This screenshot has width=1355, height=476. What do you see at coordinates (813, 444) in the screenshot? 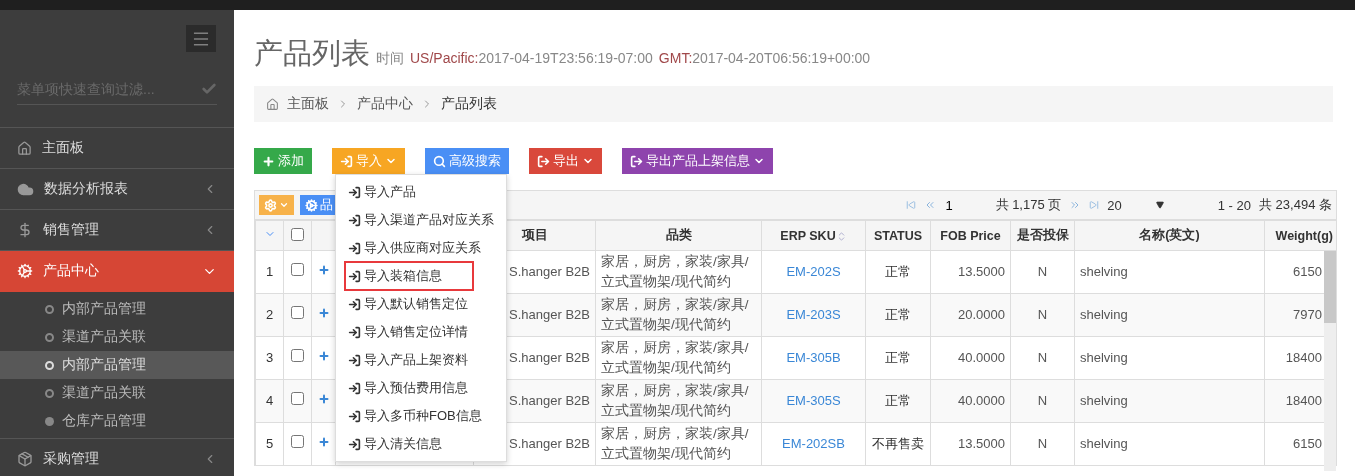
I see `table-cell: EM-202SB` at bounding box center [813, 444].